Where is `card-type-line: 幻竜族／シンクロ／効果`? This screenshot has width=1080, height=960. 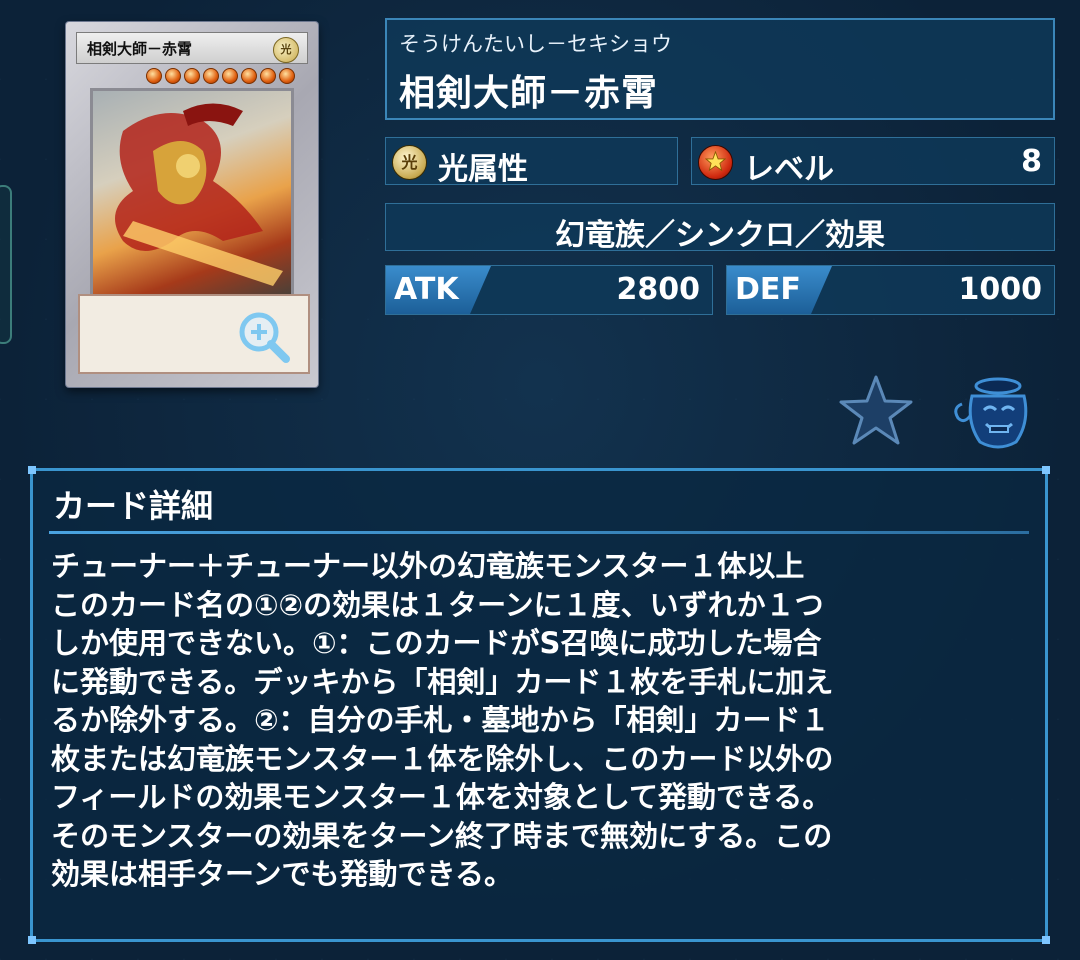
card-type-line: 幻竜族／シンクロ／効果 is located at coordinates (720, 235).